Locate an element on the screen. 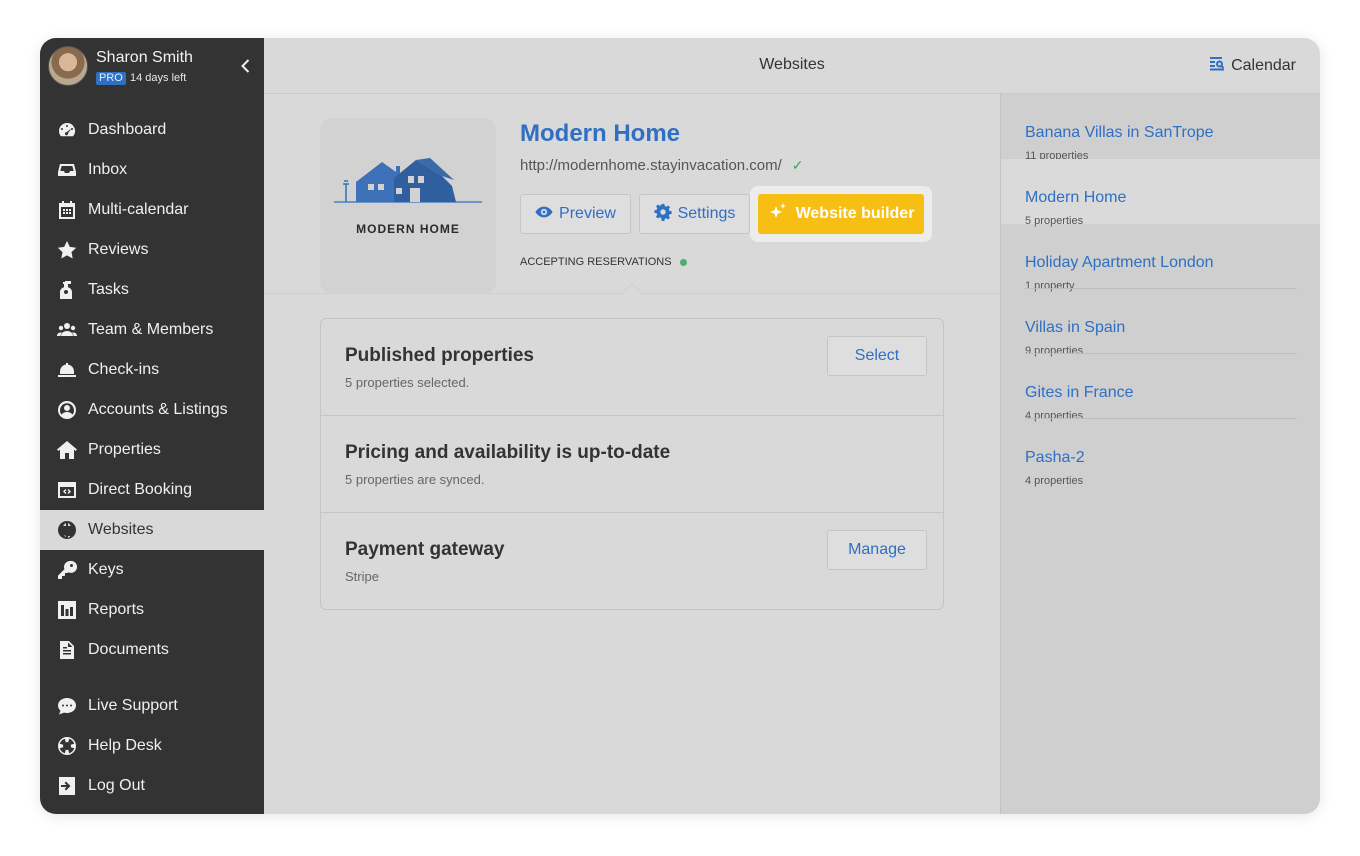 Image resolution: width=1360 pixels, height=856 pixels. top-bar: Websites Calendar is located at coordinates (792, 66).